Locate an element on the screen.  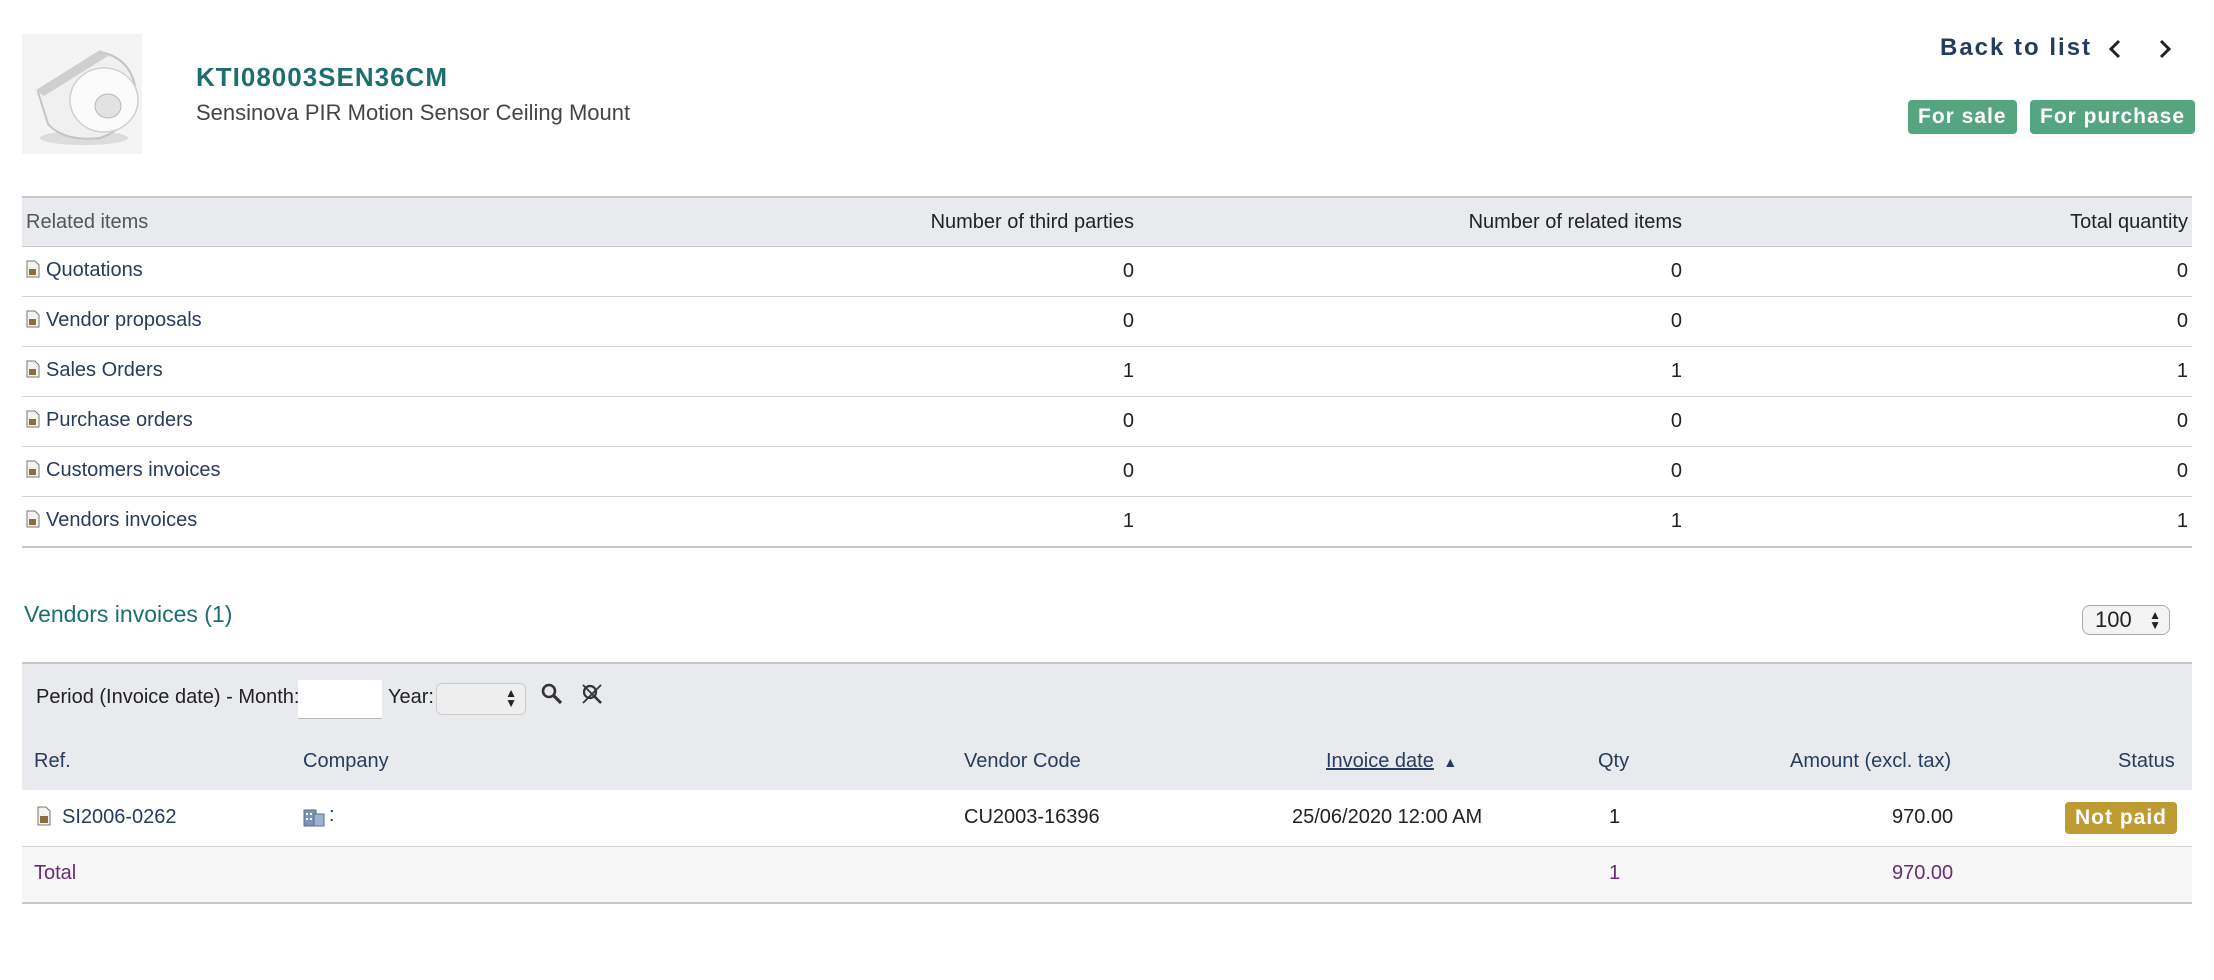
col-company: Company is located at coordinates (346, 761).